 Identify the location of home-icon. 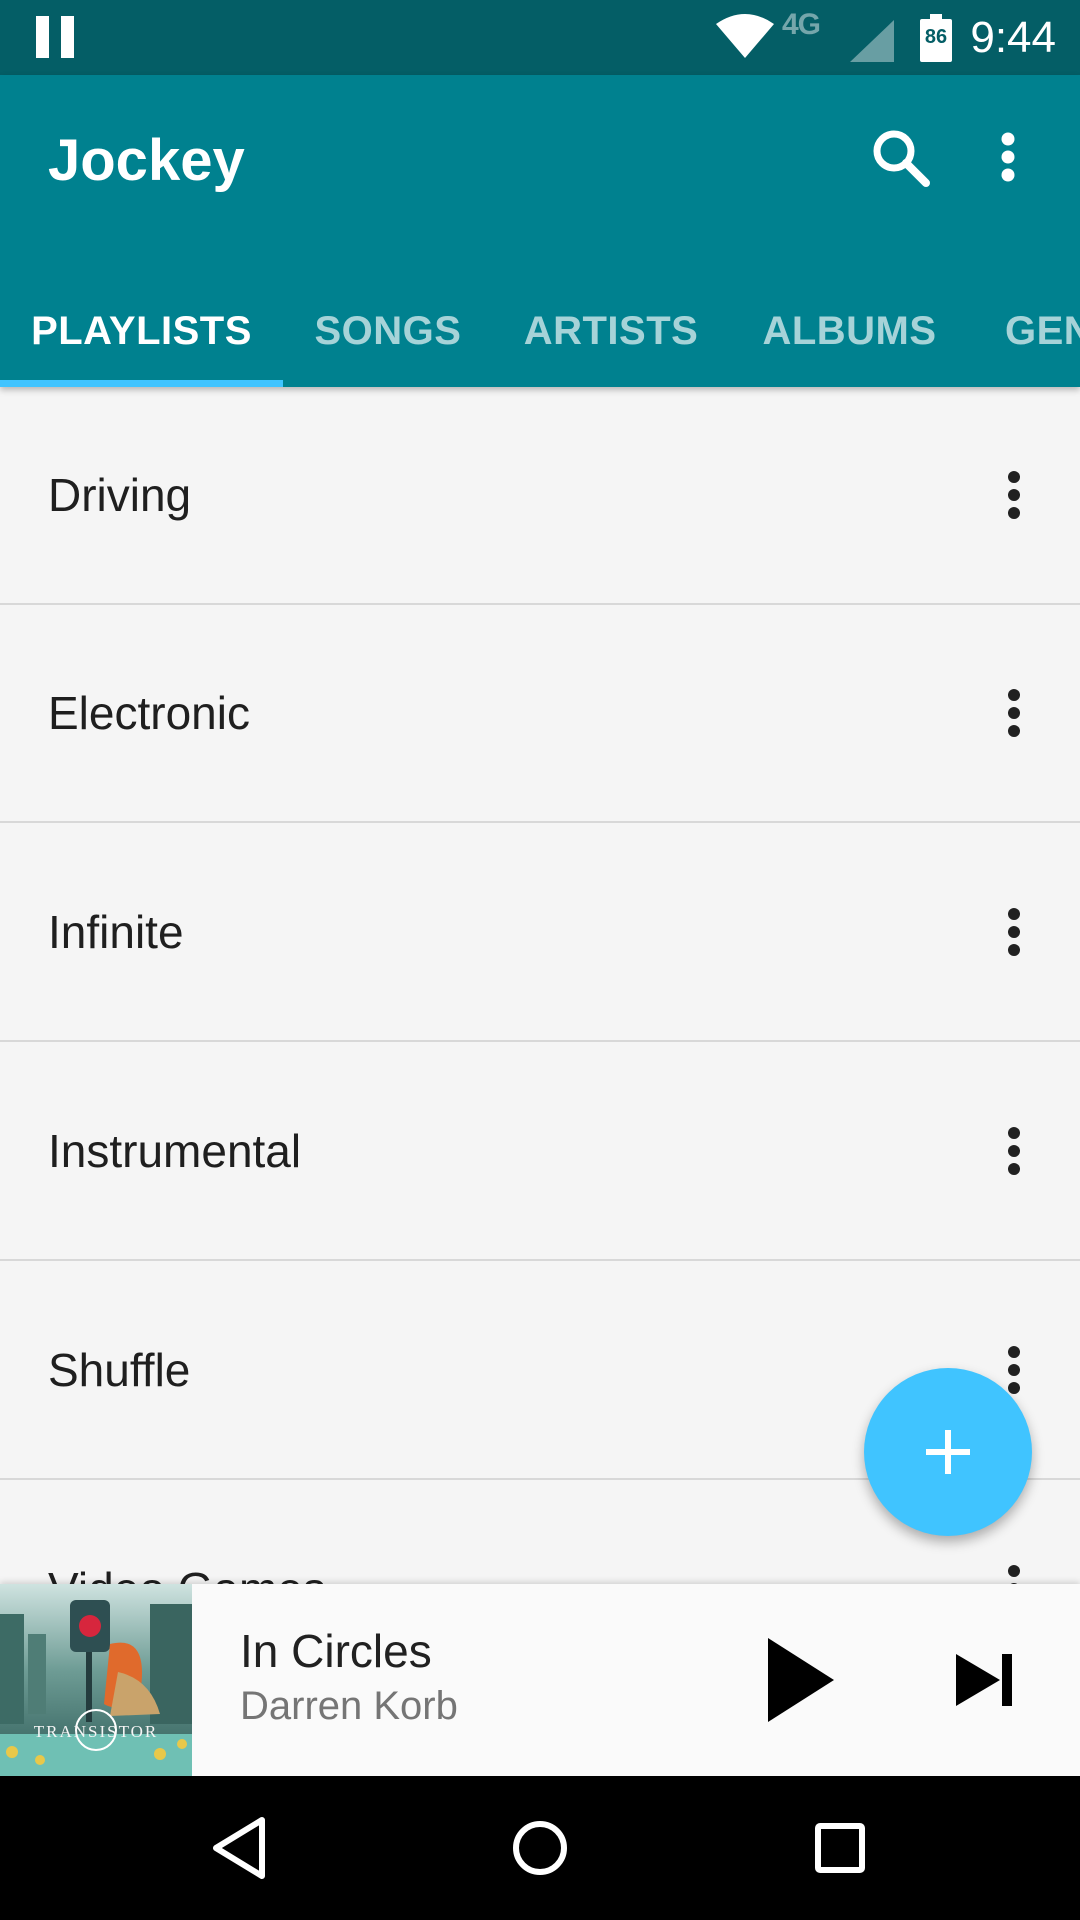
(540, 1848).